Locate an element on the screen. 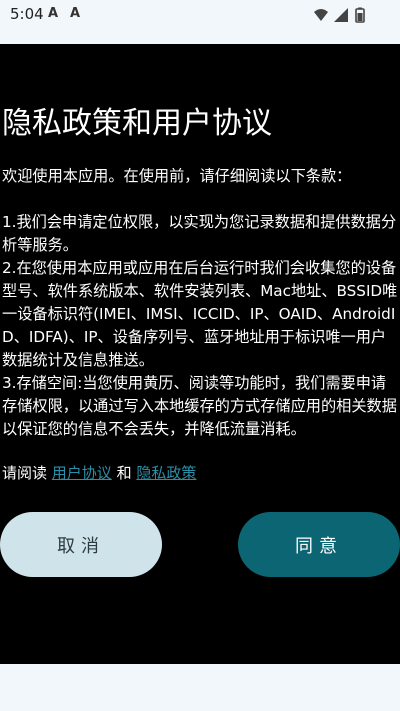 This screenshot has height=711, width=400. user-agreement-link: 用户协议 is located at coordinates (82, 473).